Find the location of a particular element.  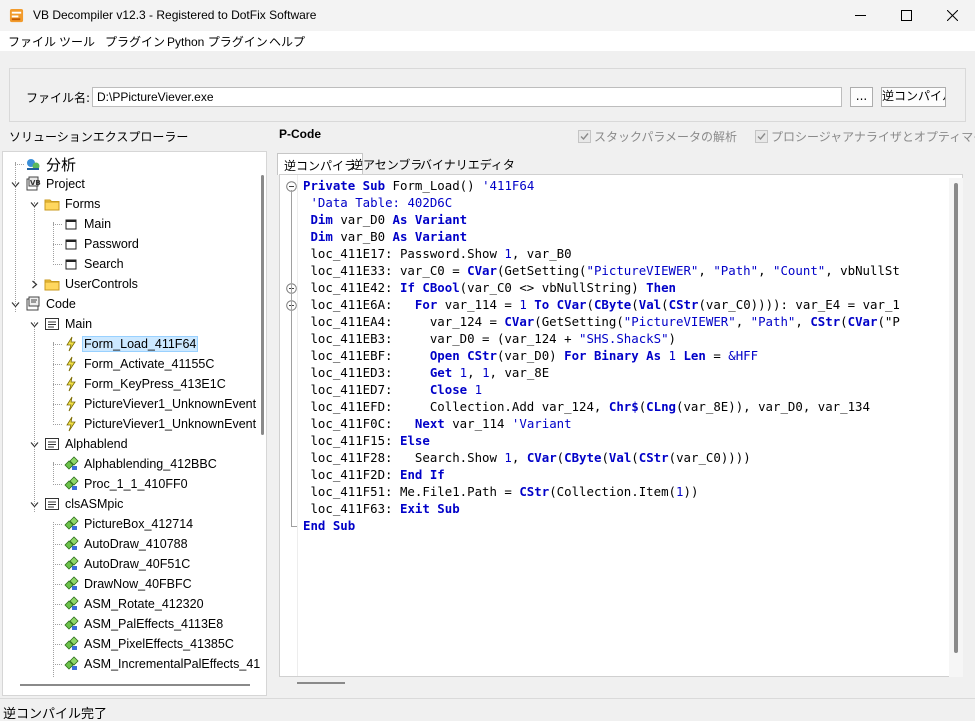

proc-analyzer-label: プロシージャアナライザとオプティマイザ is located at coordinates (873, 137).